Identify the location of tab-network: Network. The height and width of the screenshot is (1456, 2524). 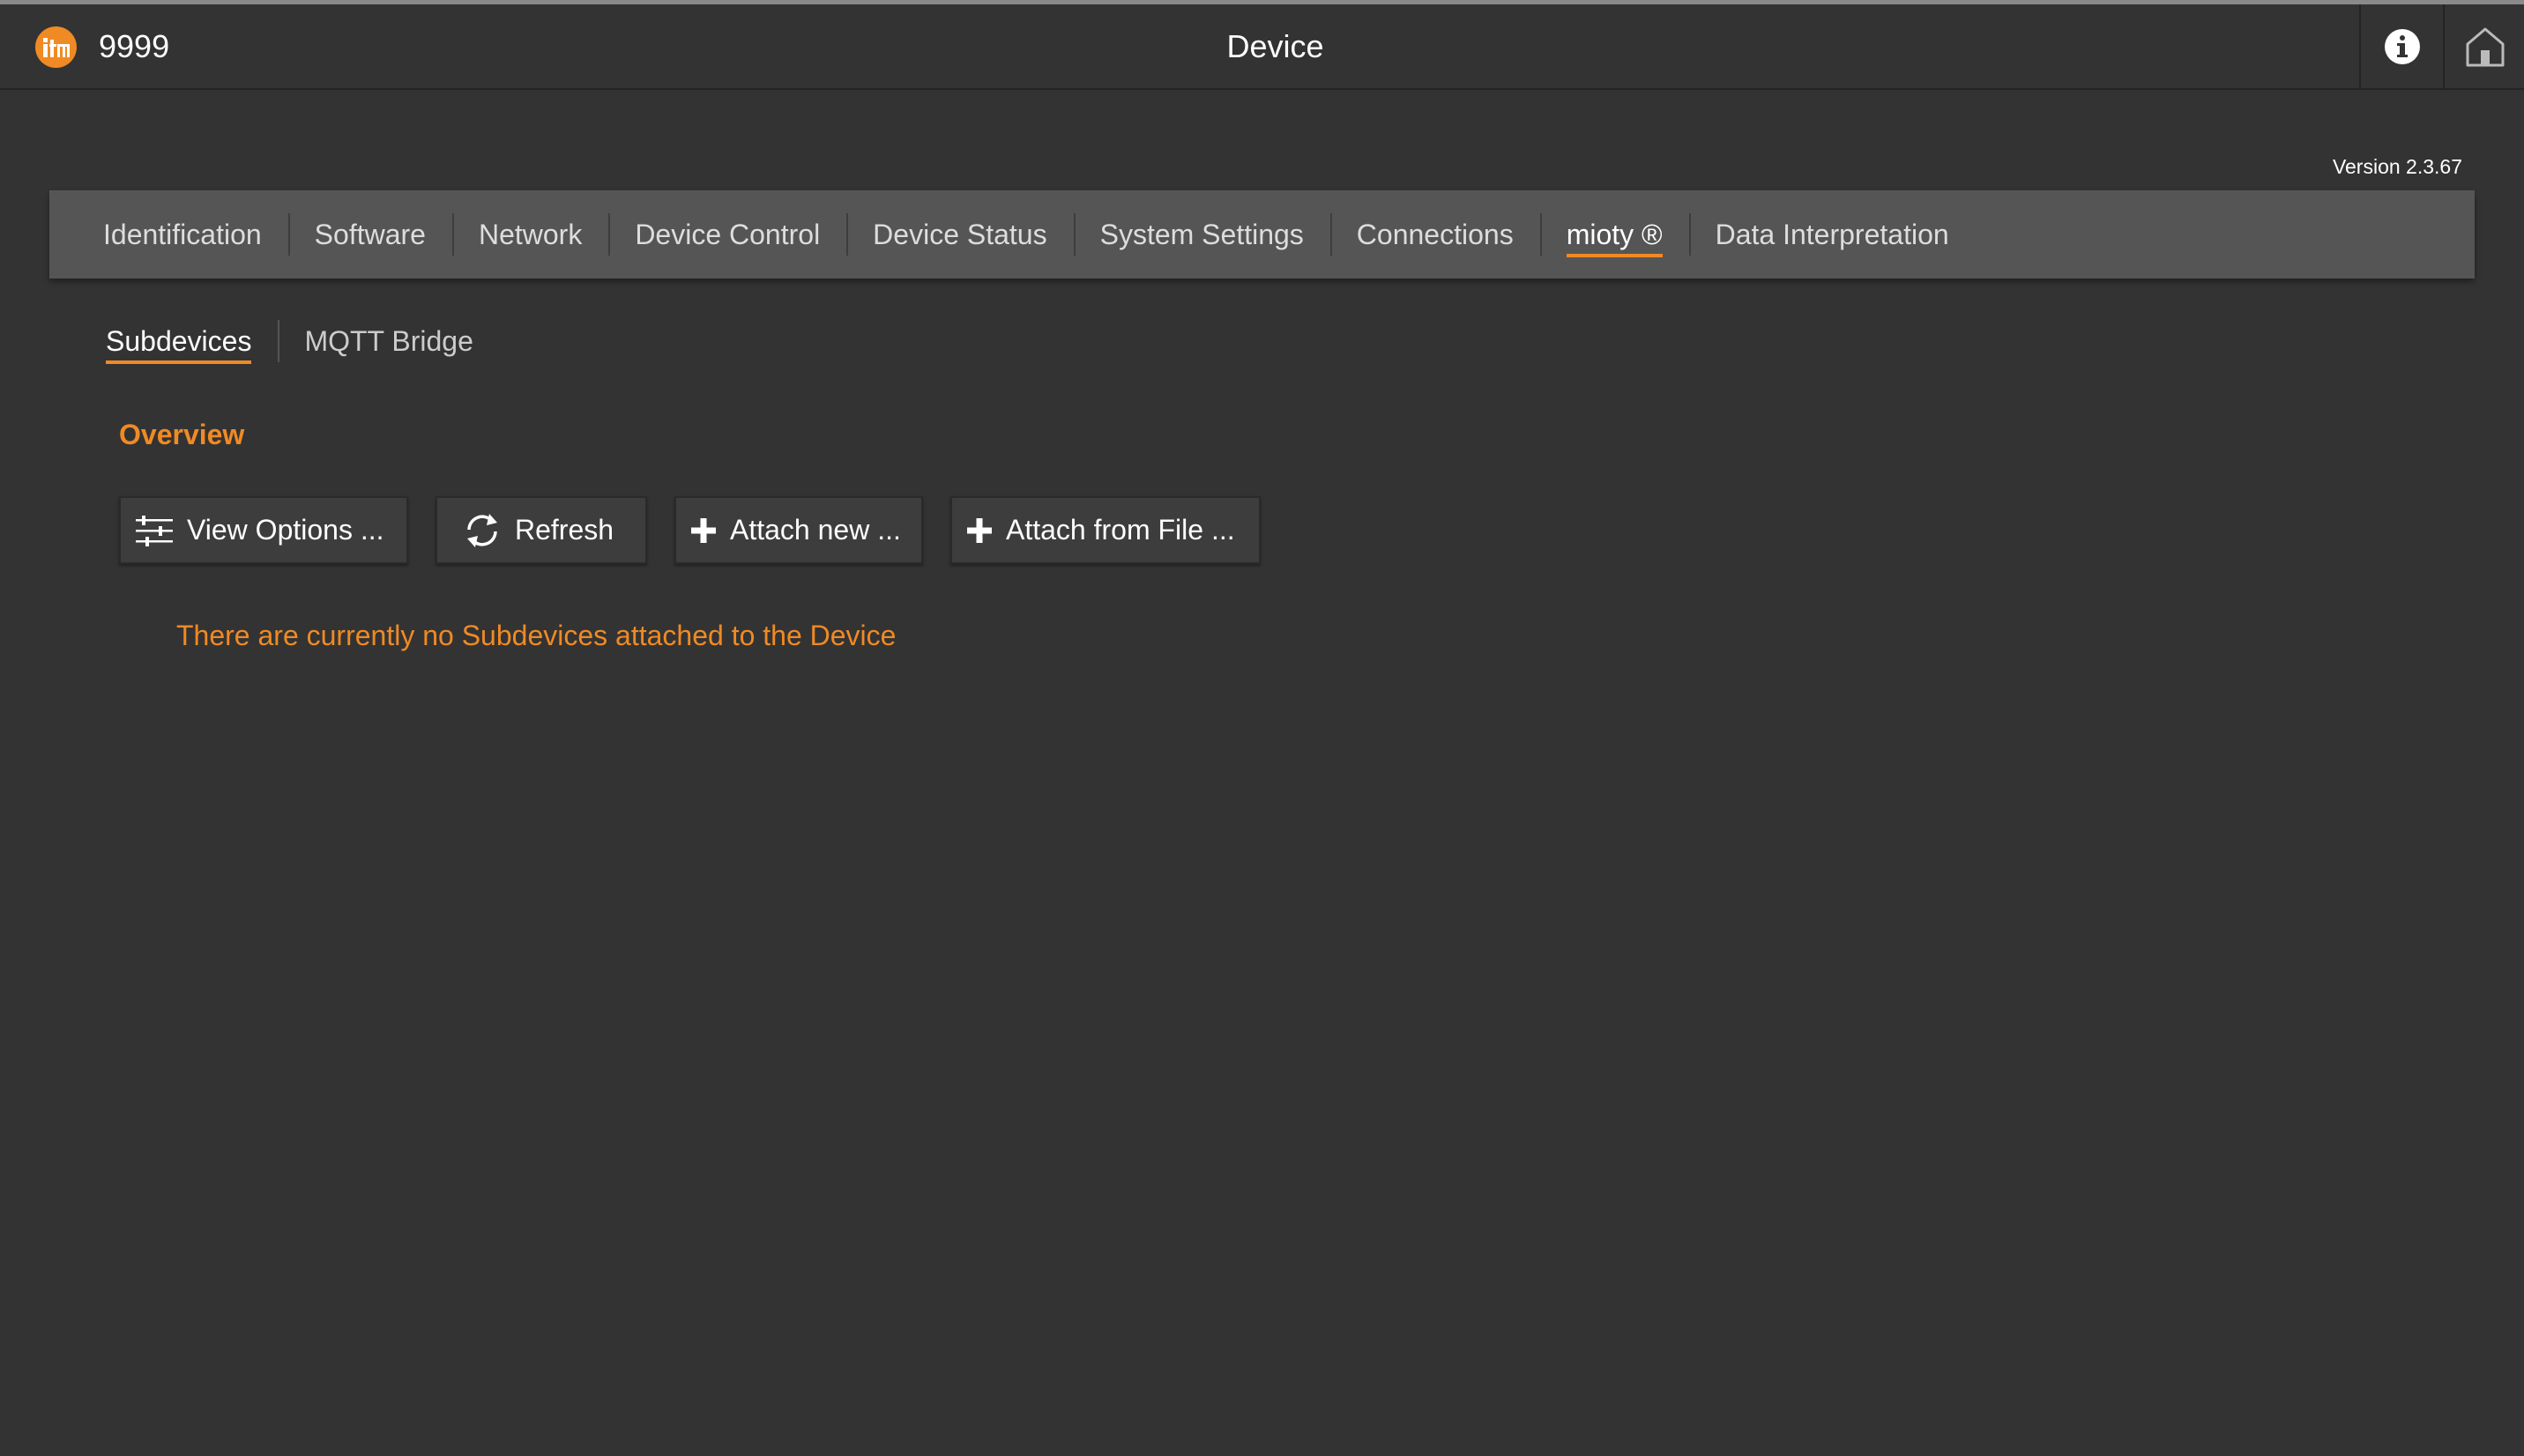
(529, 234).